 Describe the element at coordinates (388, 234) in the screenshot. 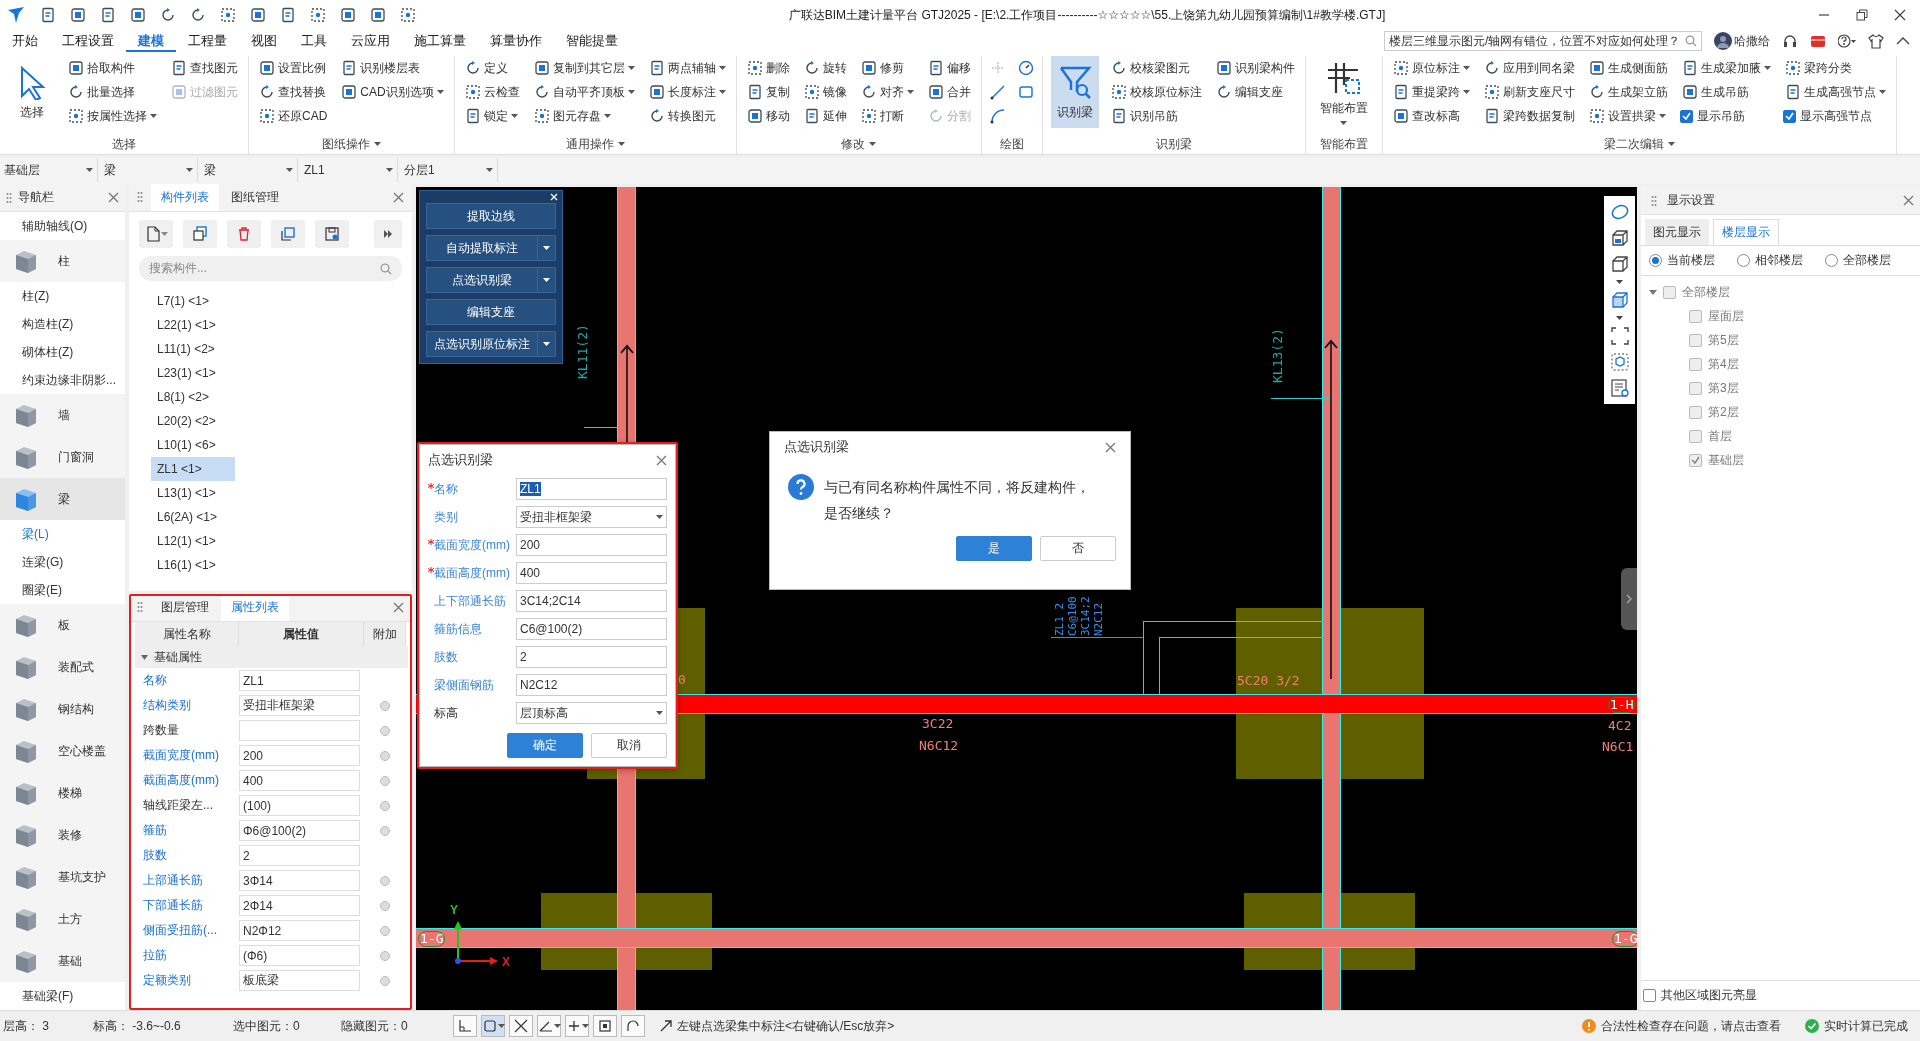

I see `expand-button` at that location.